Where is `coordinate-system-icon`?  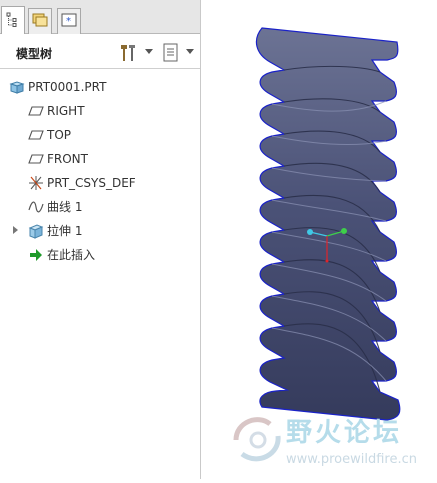 coordinate-system-icon is located at coordinates (36, 183).